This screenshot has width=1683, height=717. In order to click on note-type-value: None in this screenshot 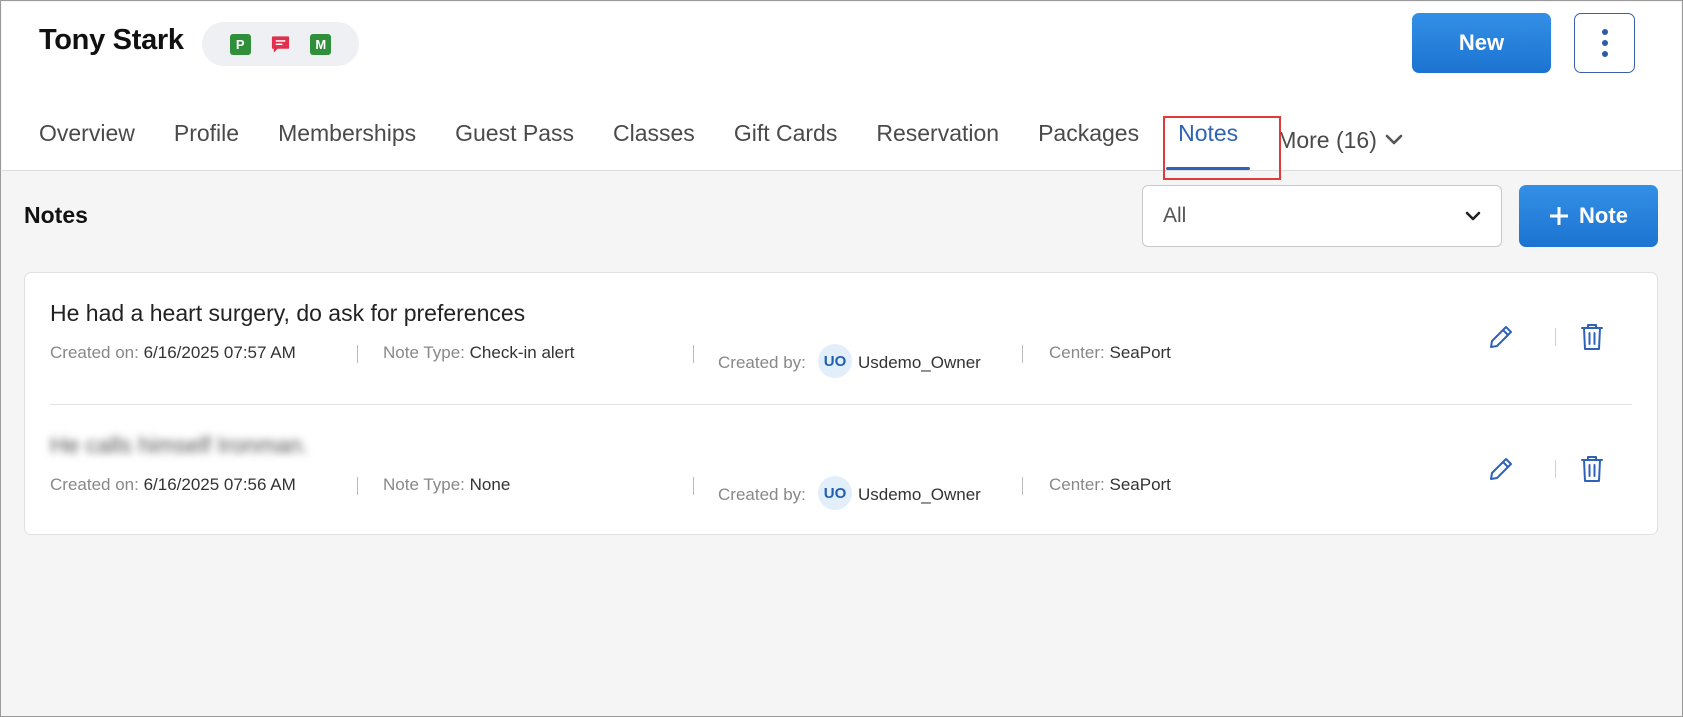, I will do `click(490, 484)`.